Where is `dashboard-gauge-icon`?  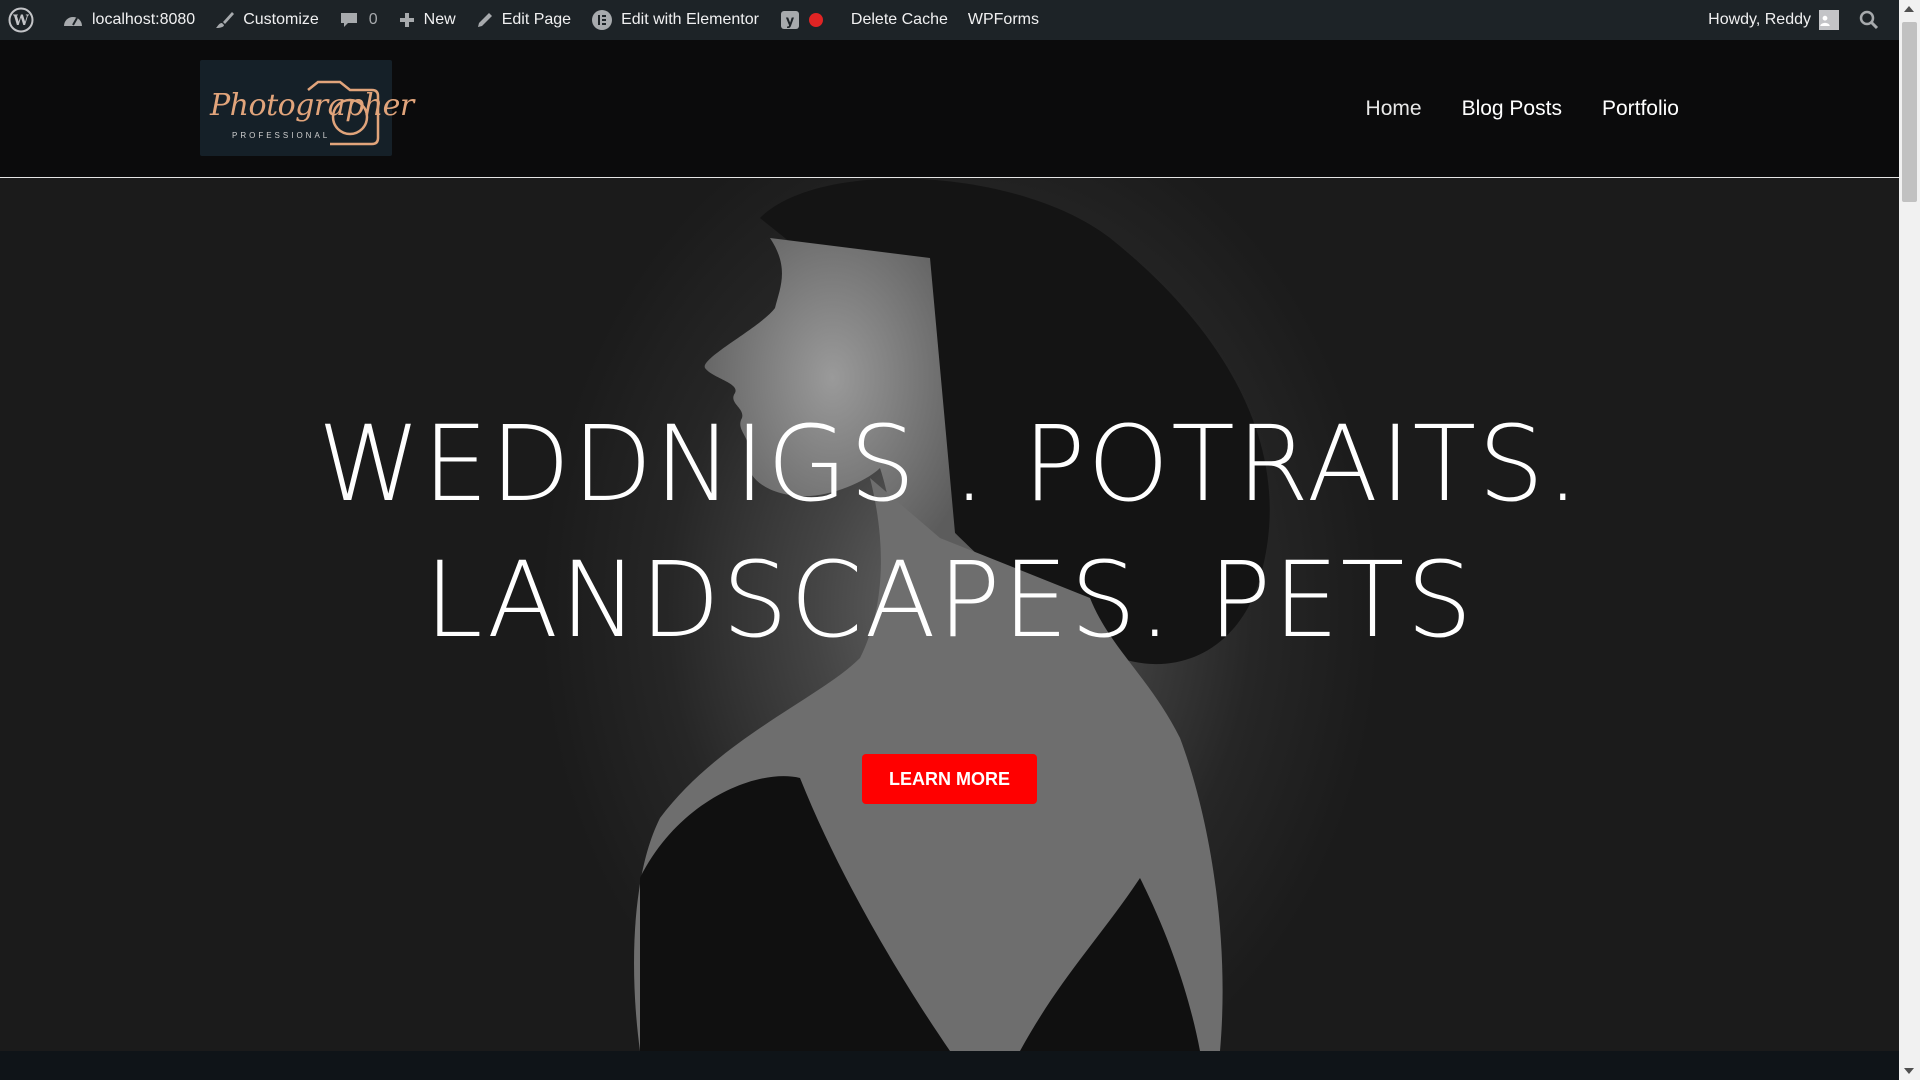
dashboard-gauge-icon is located at coordinates (73, 21).